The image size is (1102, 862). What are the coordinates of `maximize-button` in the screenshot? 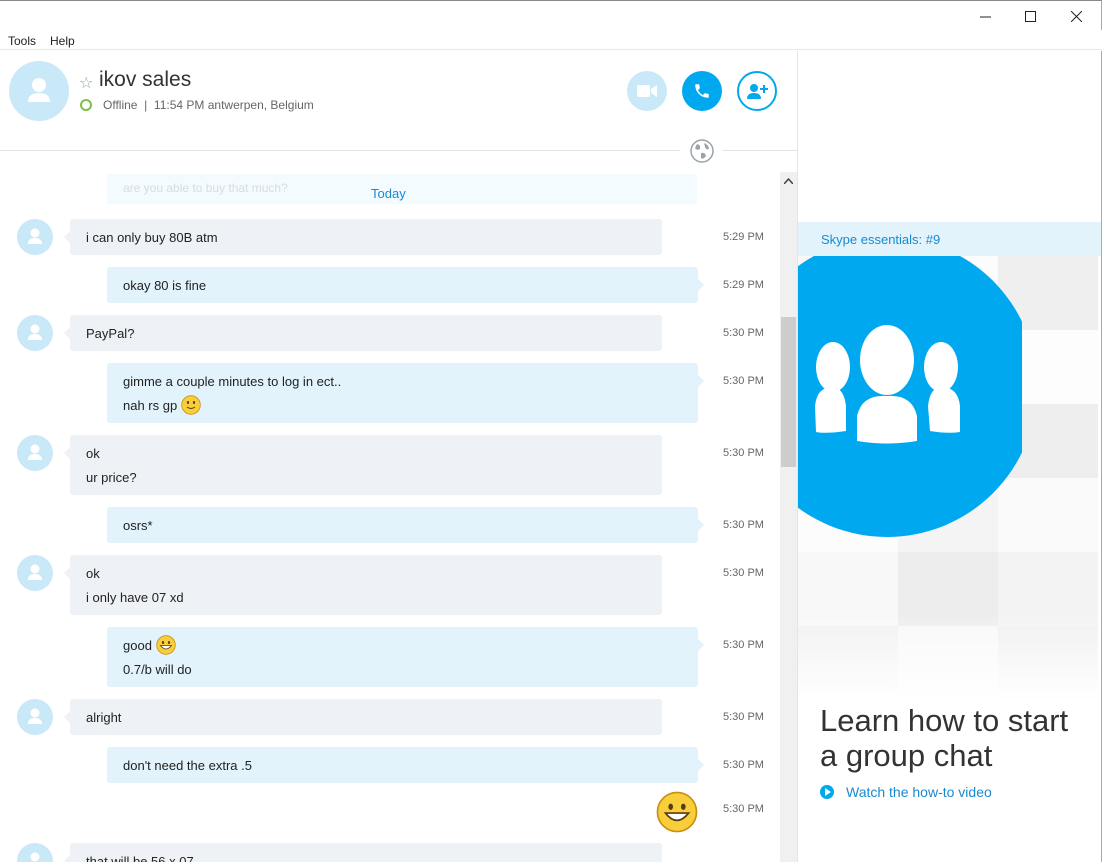 It's located at (1030, 16).